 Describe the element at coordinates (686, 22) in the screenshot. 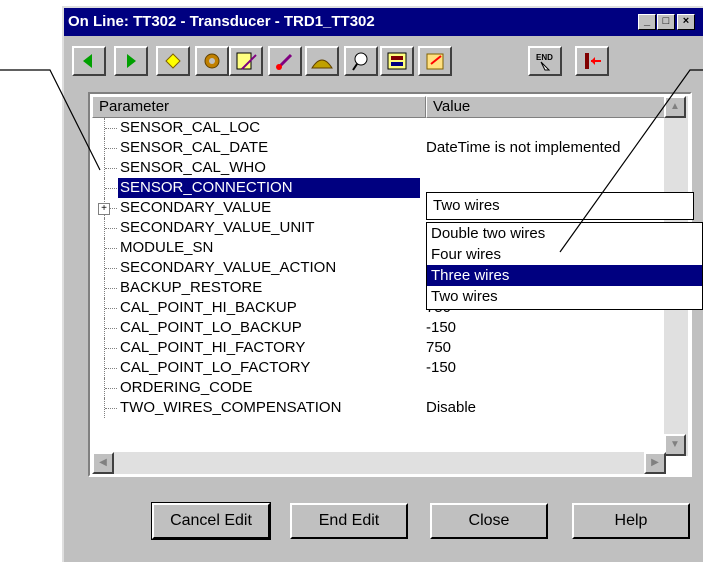

I see `close-window-button: ×` at that location.